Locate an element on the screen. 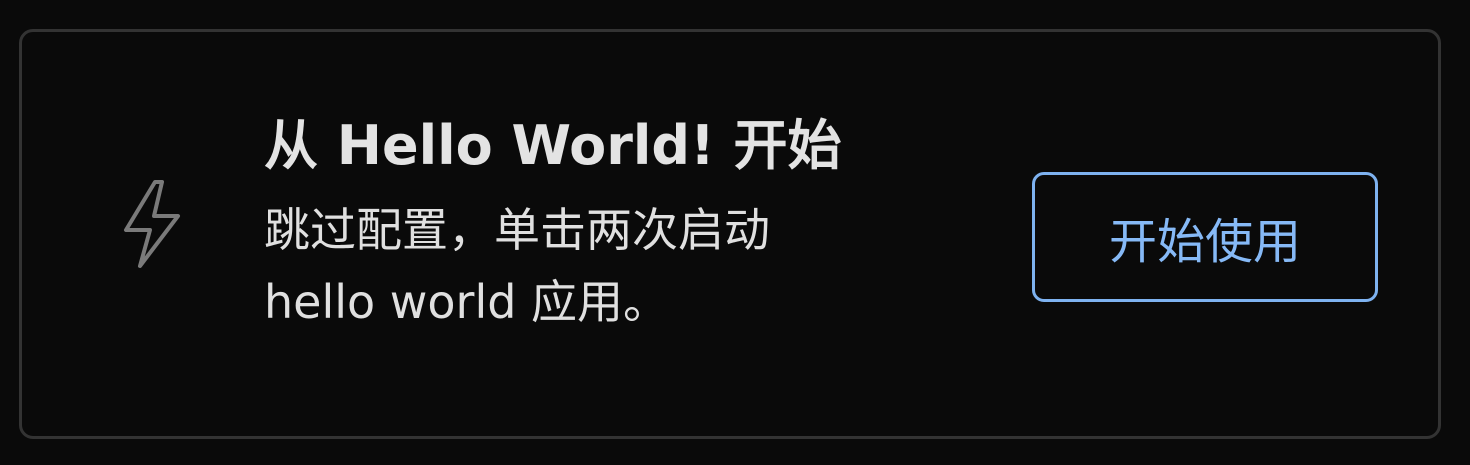  lightning-icon is located at coordinates (152, 224).